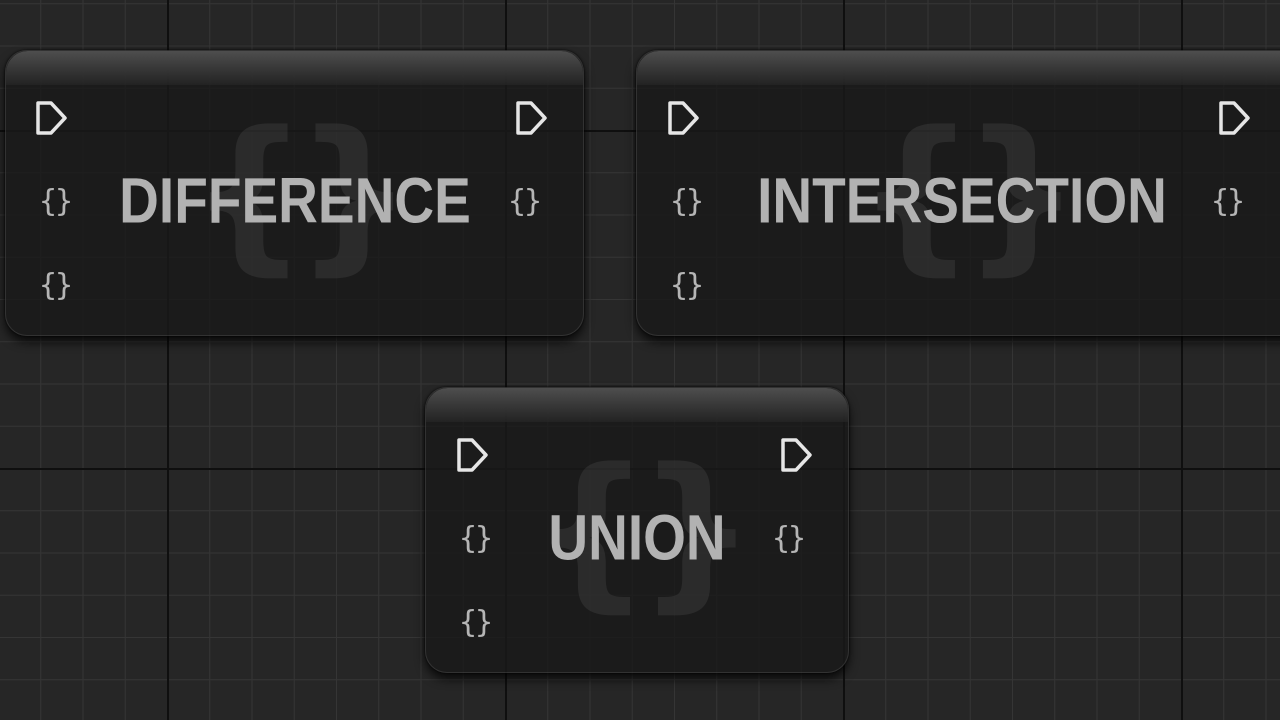  I want to click on union-node: {} UNION {} {} {}, so click(637, 530).